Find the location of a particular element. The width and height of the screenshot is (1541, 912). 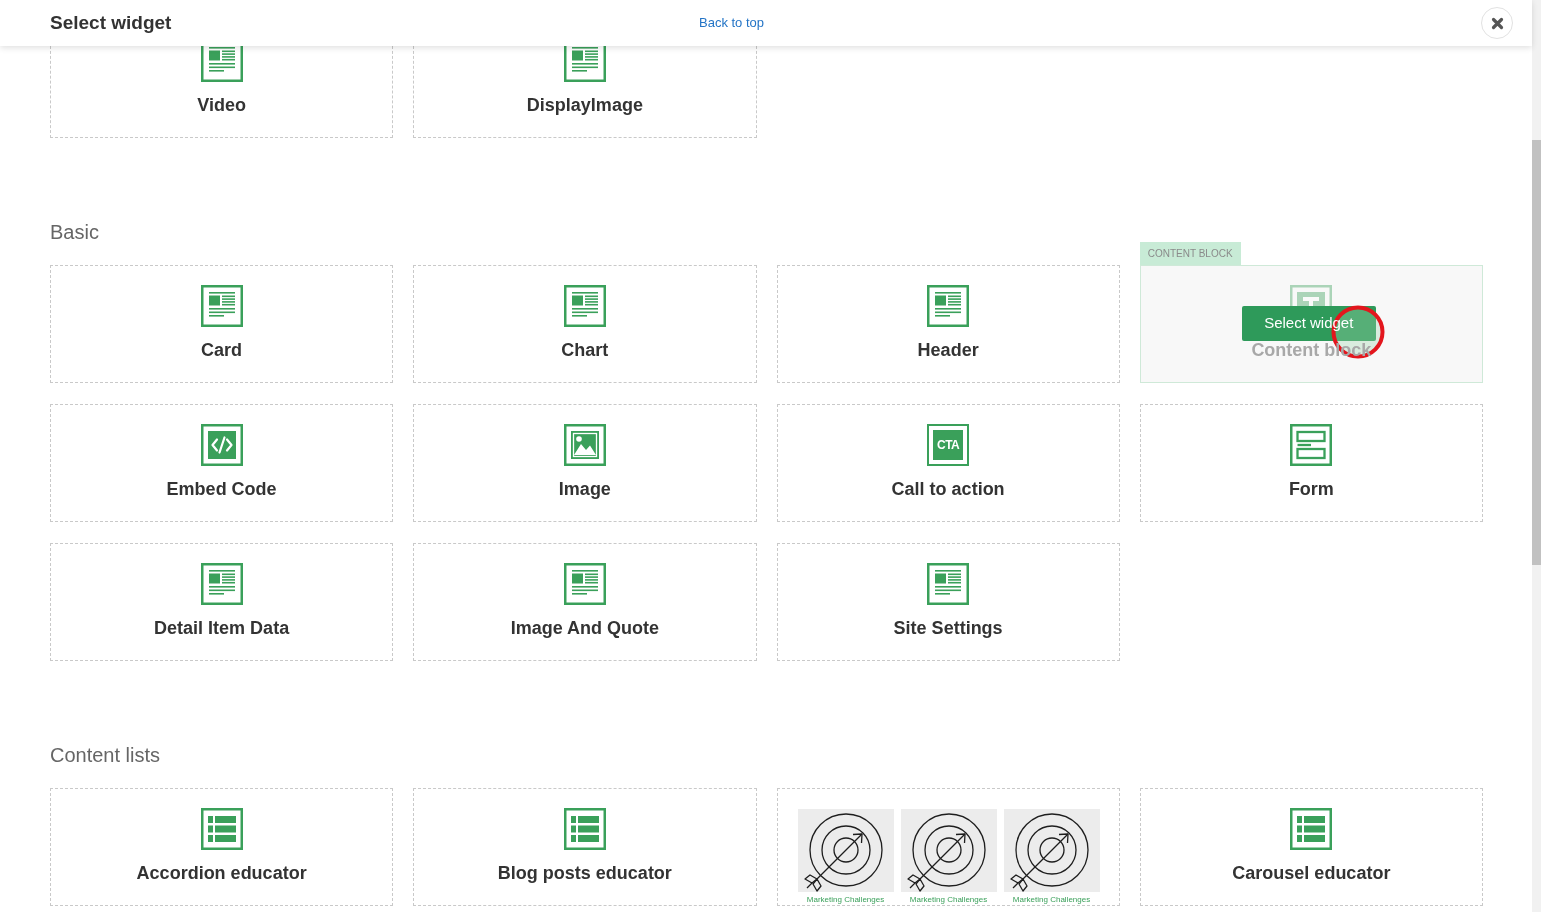

widget-type-tag: CONTENT BLOCK is located at coordinates (1190, 253).